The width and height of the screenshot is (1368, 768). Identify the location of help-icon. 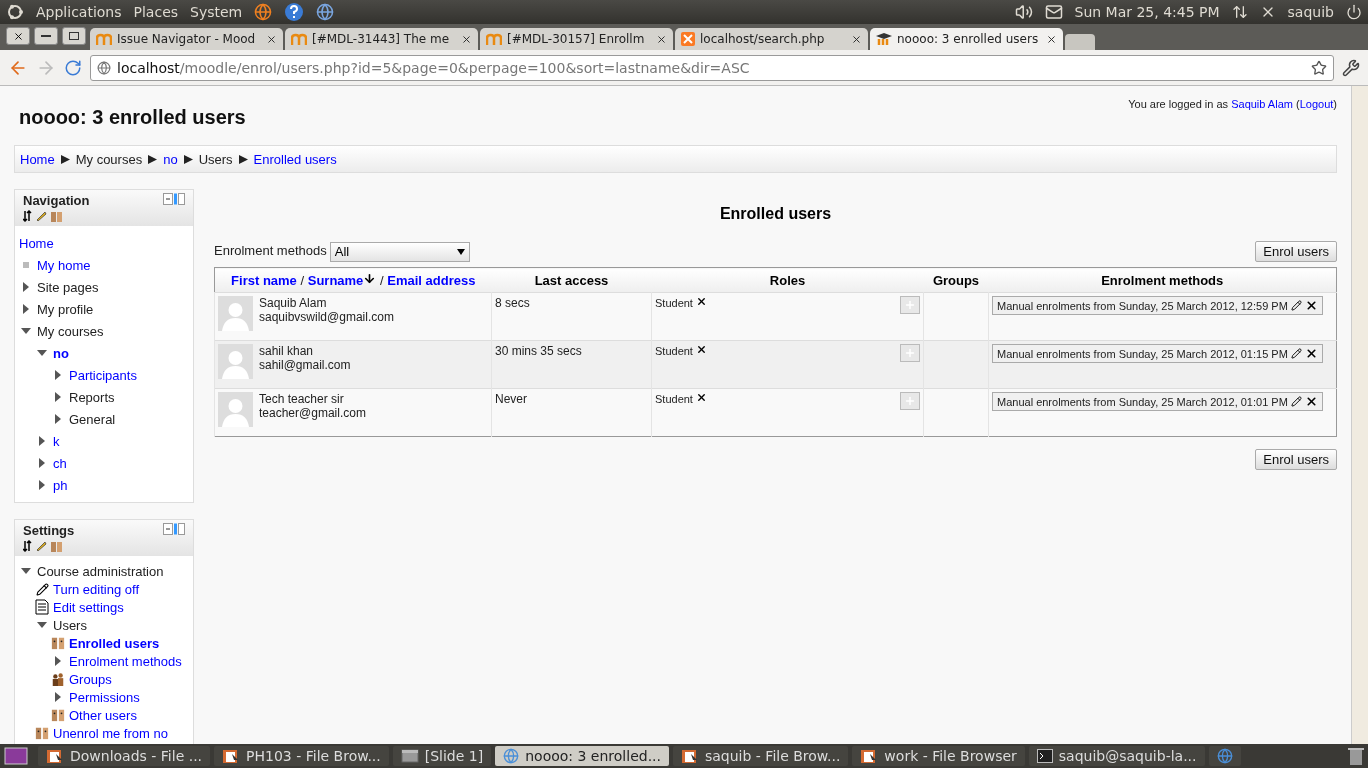
(294, 12).